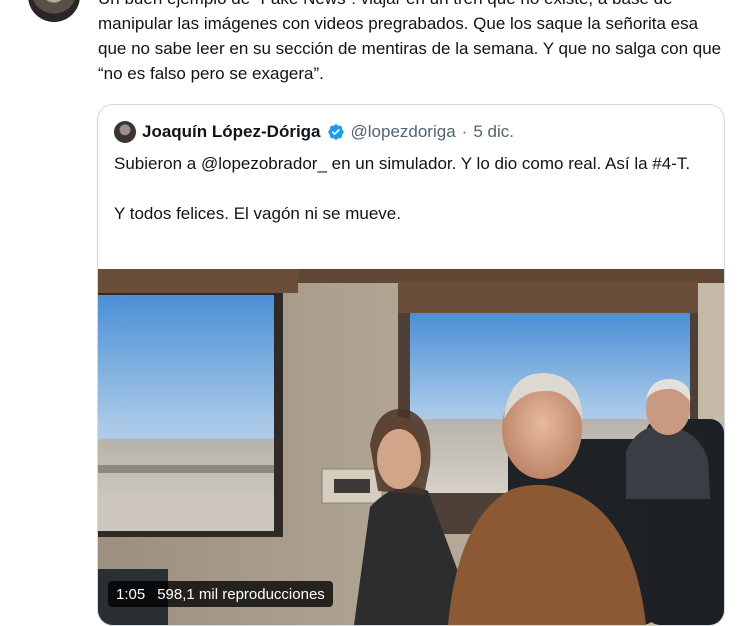  Describe the element at coordinates (131, 594) in the screenshot. I see `video-duration: 1:05` at that location.